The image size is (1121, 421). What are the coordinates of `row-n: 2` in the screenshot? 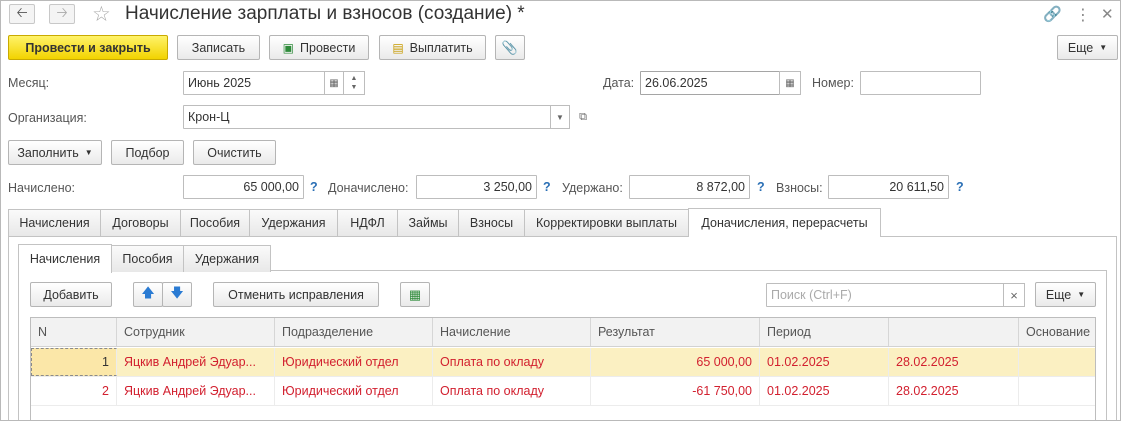 It's located at (74, 391).